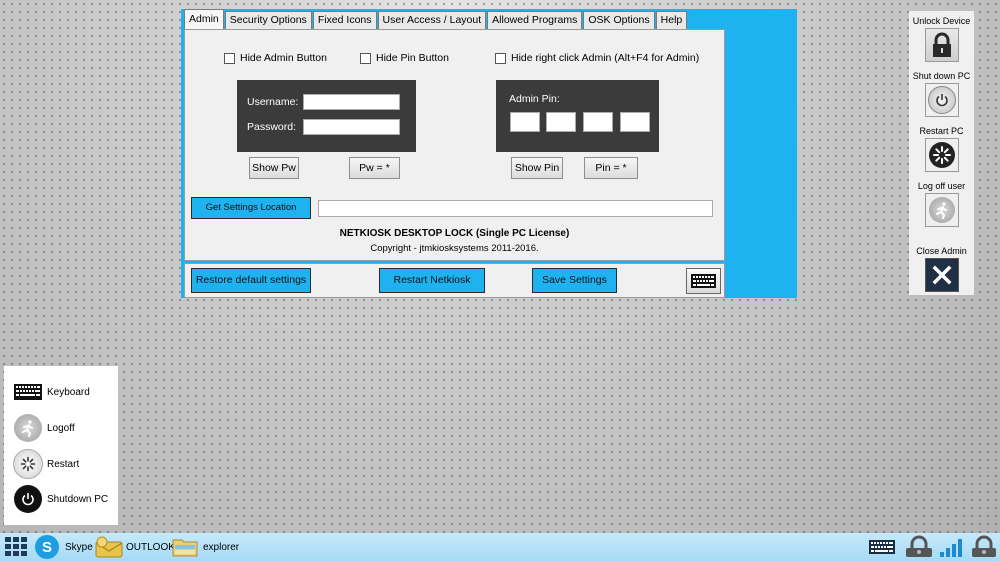 Image resolution: width=1000 pixels, height=561 pixels. I want to click on unlock-device-button, so click(942, 45).